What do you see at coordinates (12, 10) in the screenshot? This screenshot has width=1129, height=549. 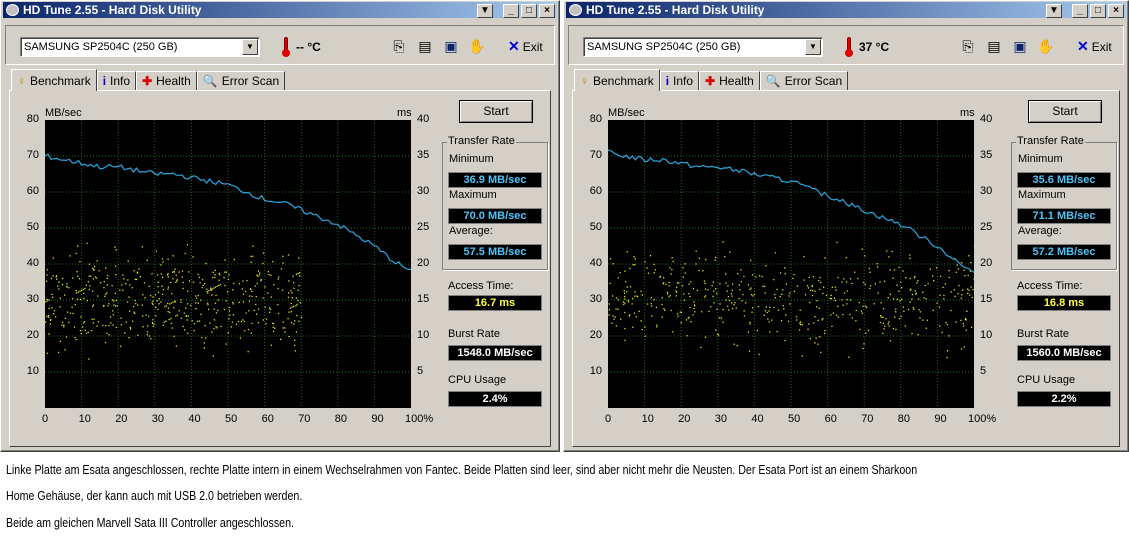 I see `app-icon` at bounding box center [12, 10].